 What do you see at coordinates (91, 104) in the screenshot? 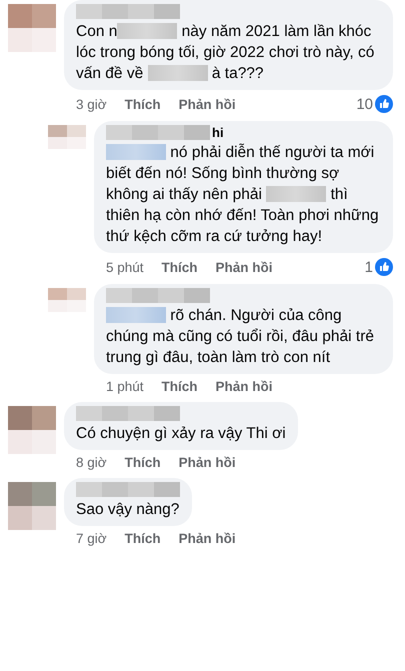
I see `timestamp: 3 giờ` at bounding box center [91, 104].